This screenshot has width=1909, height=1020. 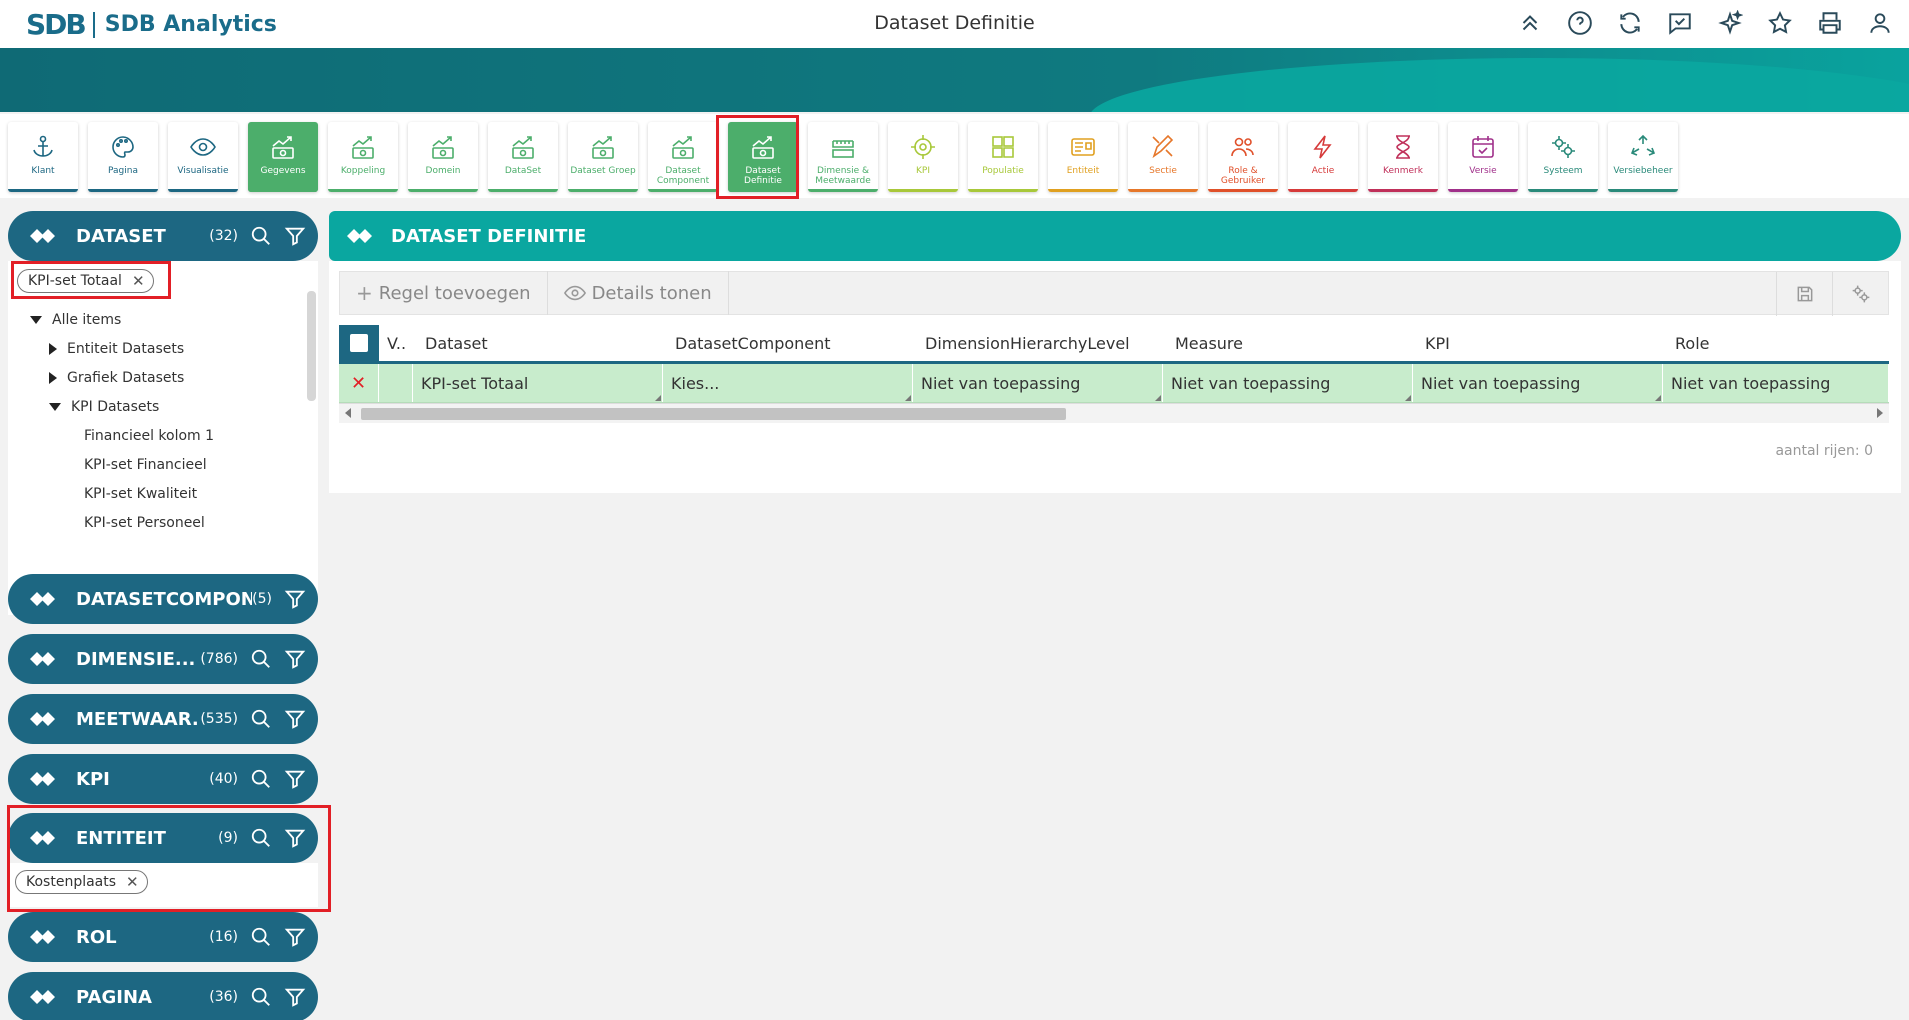 I want to click on scroll-right-icon, so click(x=1880, y=413).